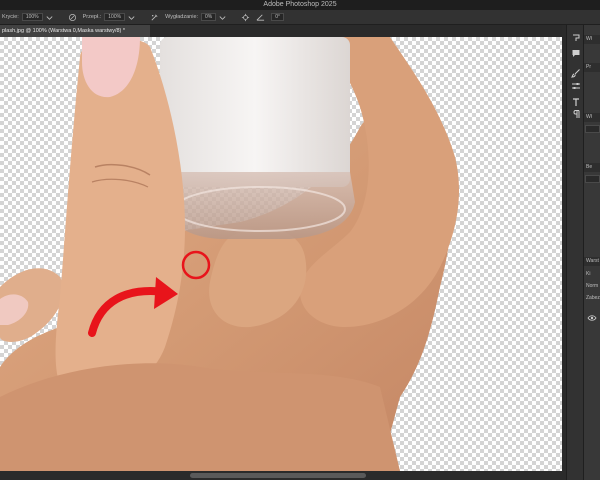  Describe the element at coordinates (182, 17) in the screenshot. I see `smoothing-label: Wygładzanie:` at that location.